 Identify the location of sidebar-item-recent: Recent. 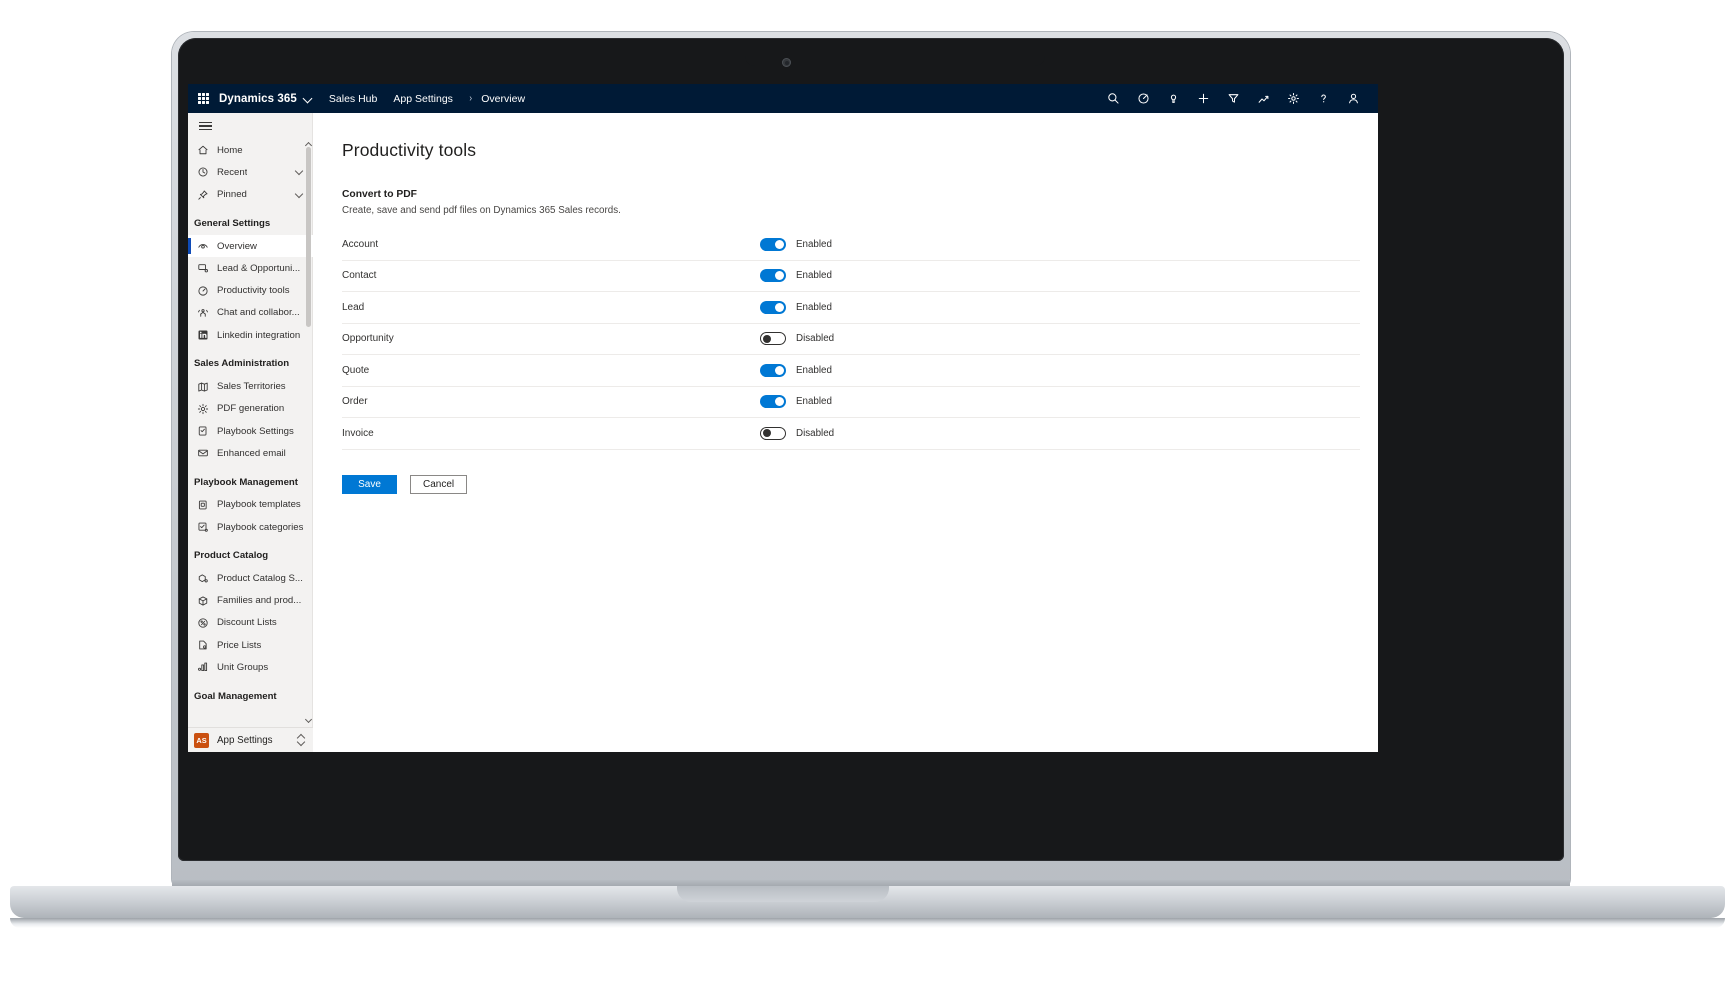
(250, 172).